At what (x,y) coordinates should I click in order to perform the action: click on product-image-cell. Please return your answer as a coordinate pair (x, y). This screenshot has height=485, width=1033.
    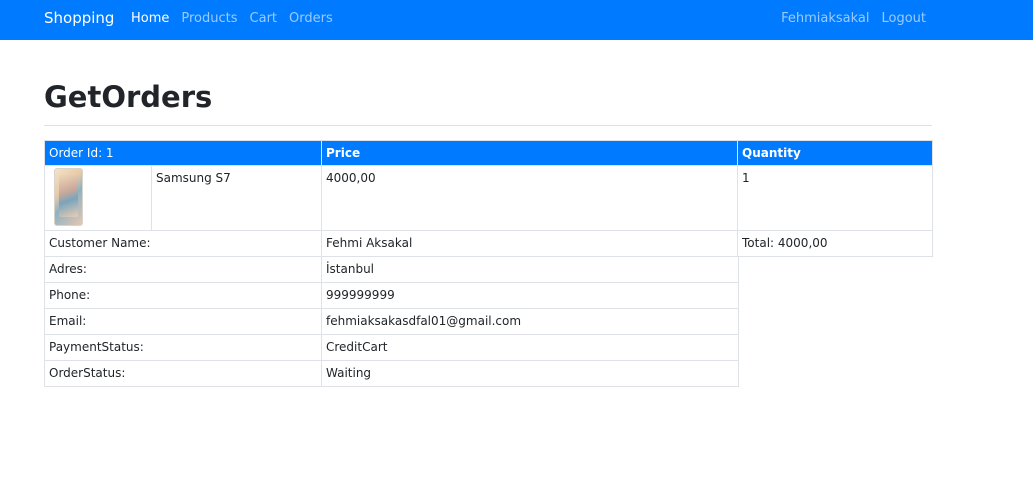
    Looking at the image, I should click on (98, 198).